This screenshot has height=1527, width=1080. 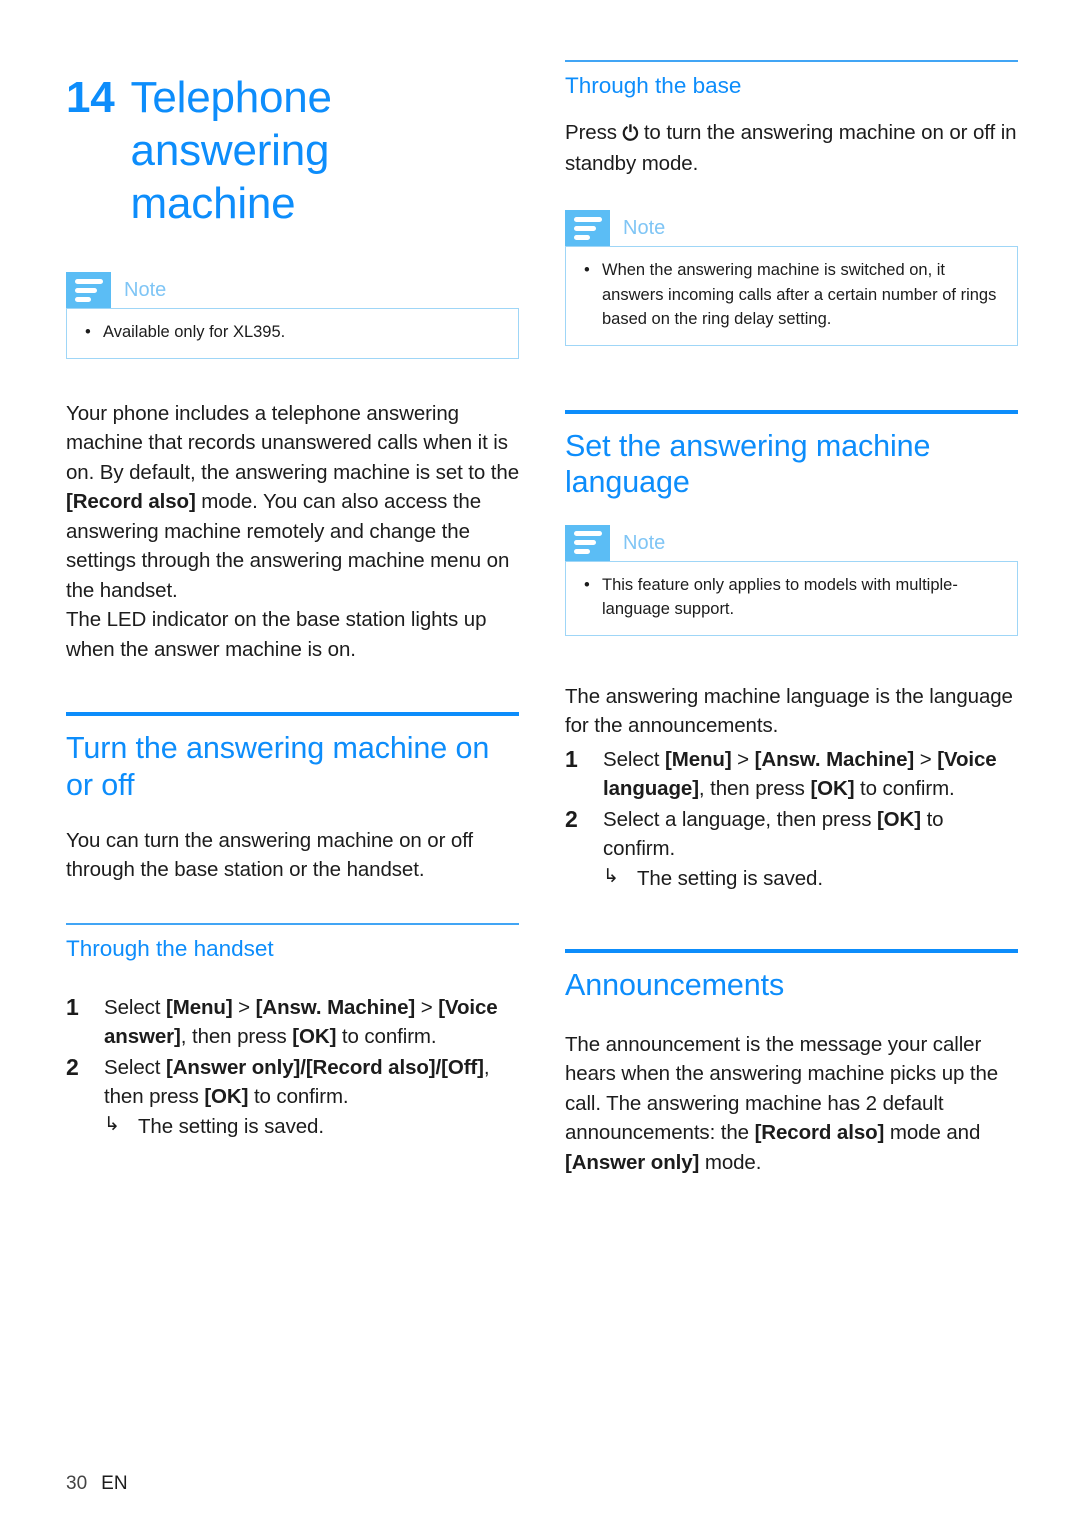 What do you see at coordinates (90, 97) in the screenshot?
I see `chapter-number: 14` at bounding box center [90, 97].